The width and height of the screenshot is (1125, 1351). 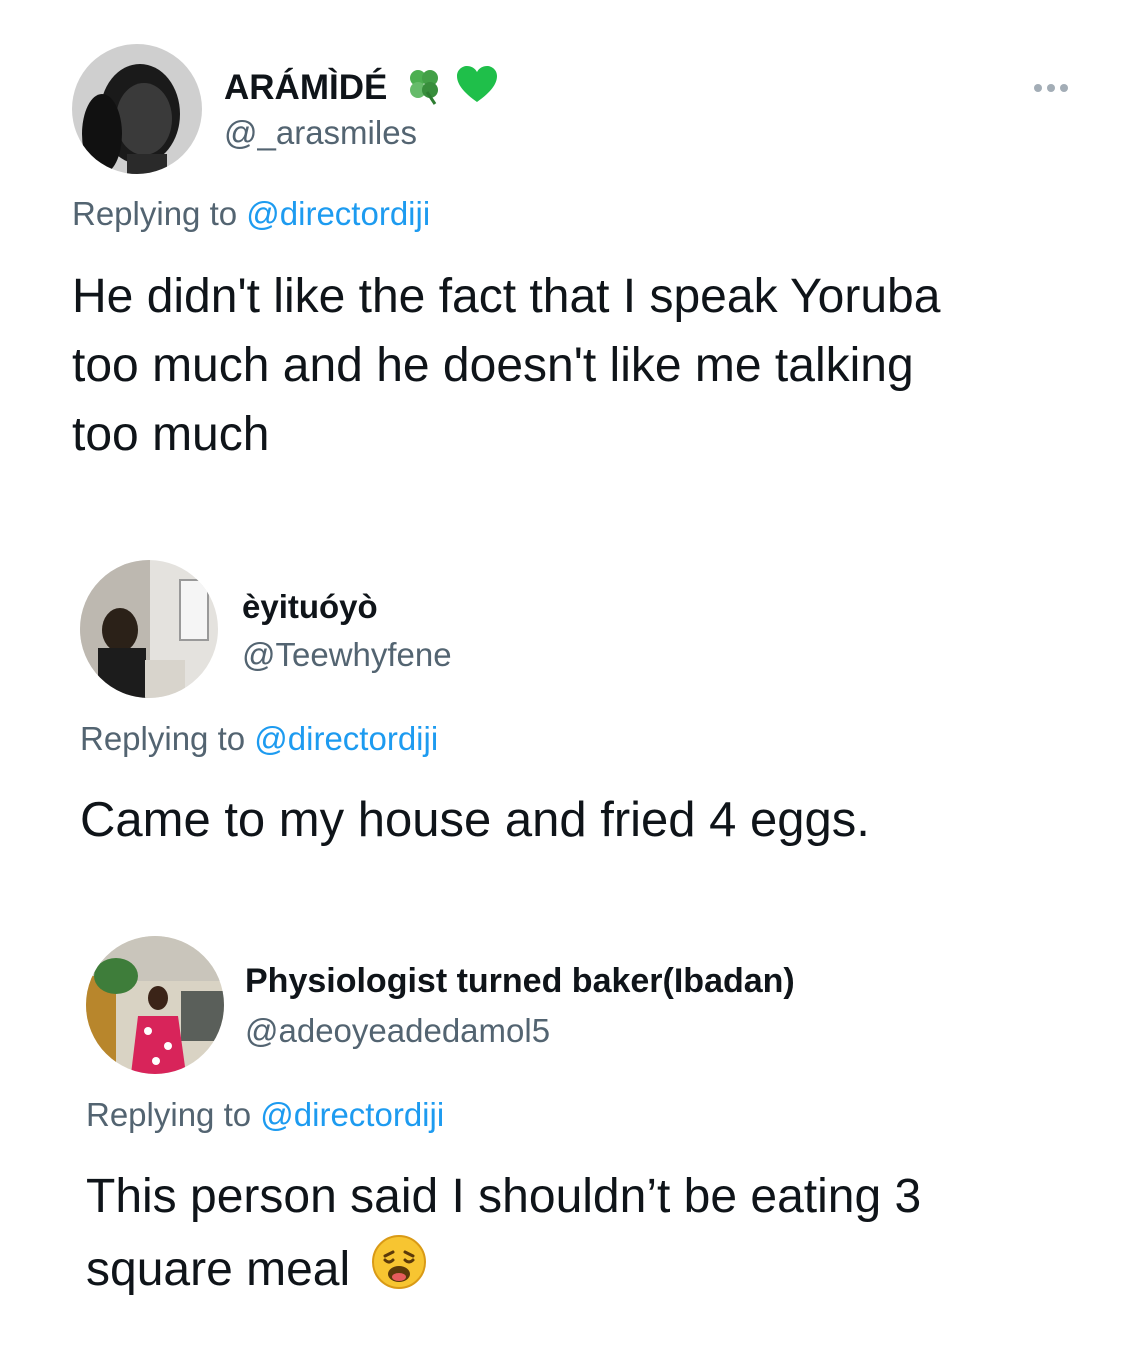 I want to click on handle: @adeoyeadedamol5, so click(x=397, y=1031).